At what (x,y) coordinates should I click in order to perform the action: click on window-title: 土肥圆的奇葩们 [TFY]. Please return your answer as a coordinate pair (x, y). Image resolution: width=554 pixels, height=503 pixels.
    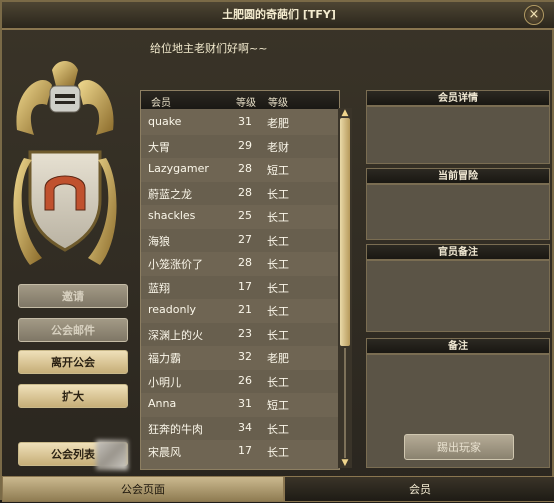
    Looking at the image, I should click on (278, 16).